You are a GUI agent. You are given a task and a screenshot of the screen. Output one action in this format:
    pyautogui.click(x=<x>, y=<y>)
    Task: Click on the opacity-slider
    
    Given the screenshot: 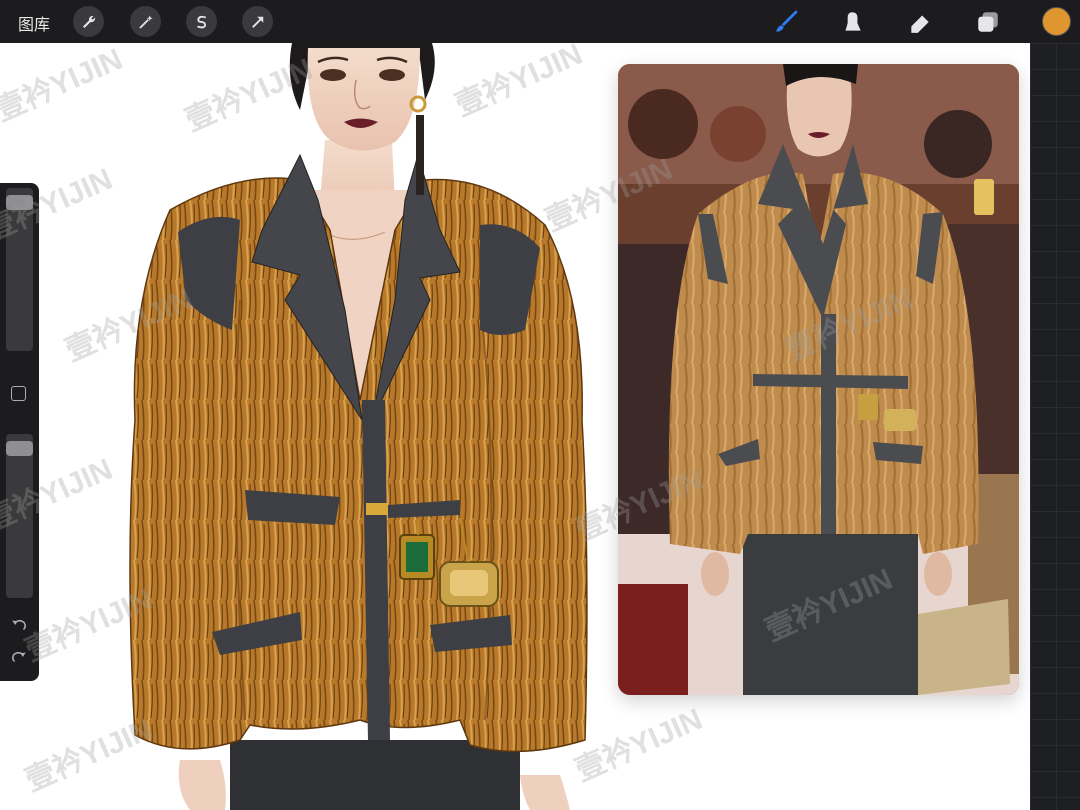 What is the action you would take?
    pyautogui.click(x=19, y=516)
    